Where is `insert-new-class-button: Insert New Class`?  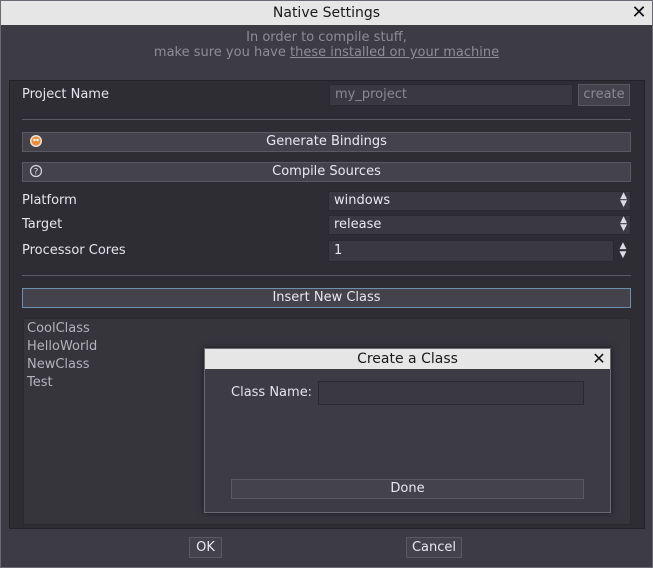 insert-new-class-button: Insert New Class is located at coordinates (326, 298).